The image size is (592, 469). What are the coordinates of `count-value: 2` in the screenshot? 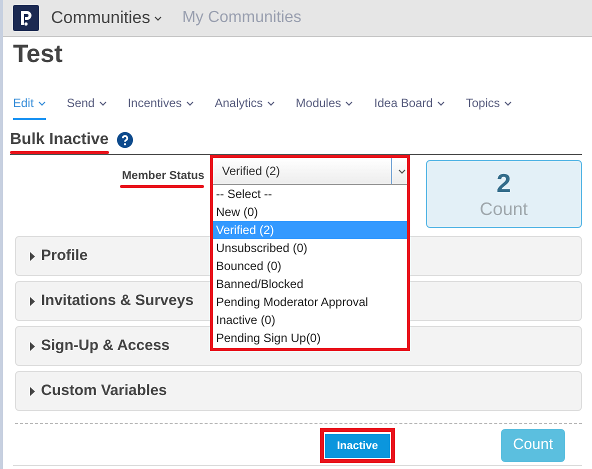 It's located at (503, 183).